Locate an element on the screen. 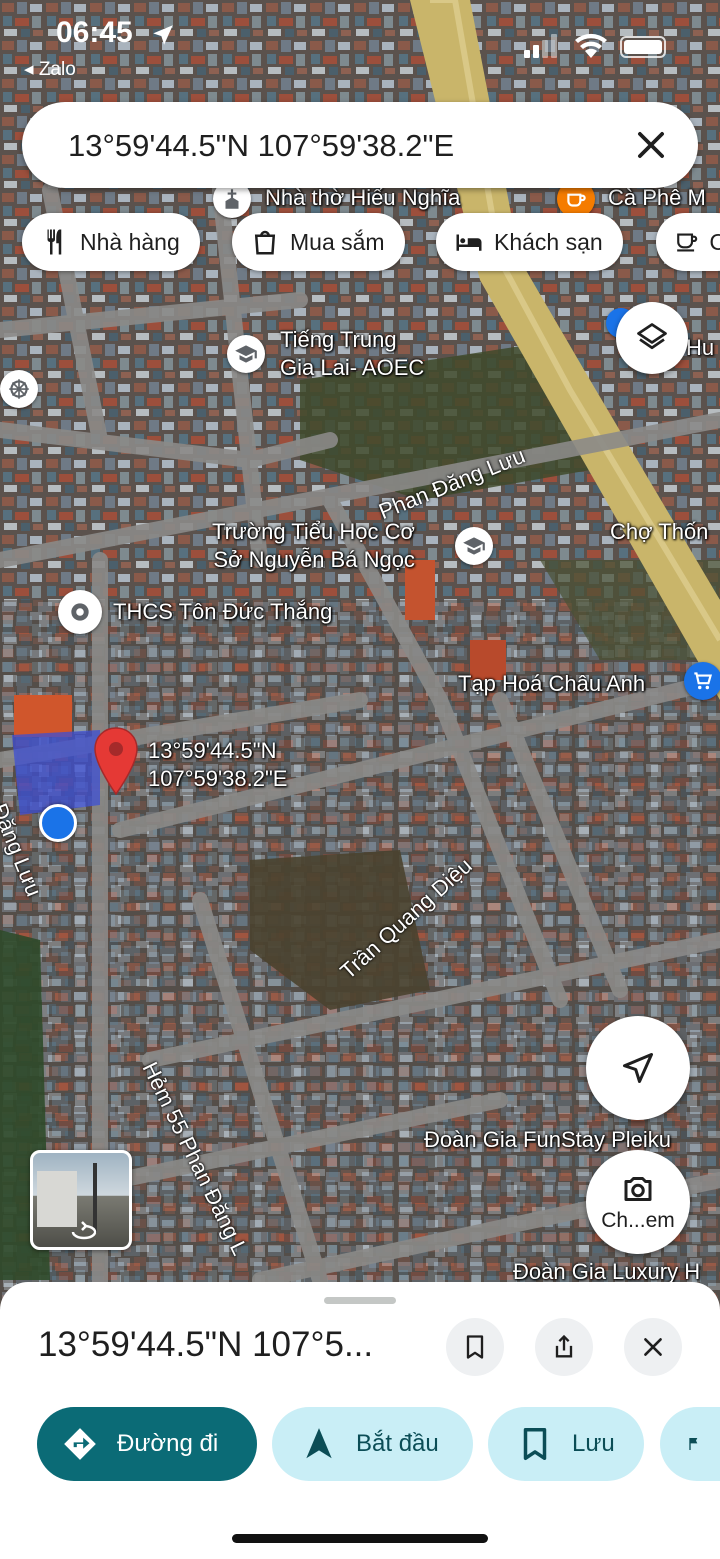 The image size is (720, 1559). restaurant-icon is located at coordinates (54, 242).